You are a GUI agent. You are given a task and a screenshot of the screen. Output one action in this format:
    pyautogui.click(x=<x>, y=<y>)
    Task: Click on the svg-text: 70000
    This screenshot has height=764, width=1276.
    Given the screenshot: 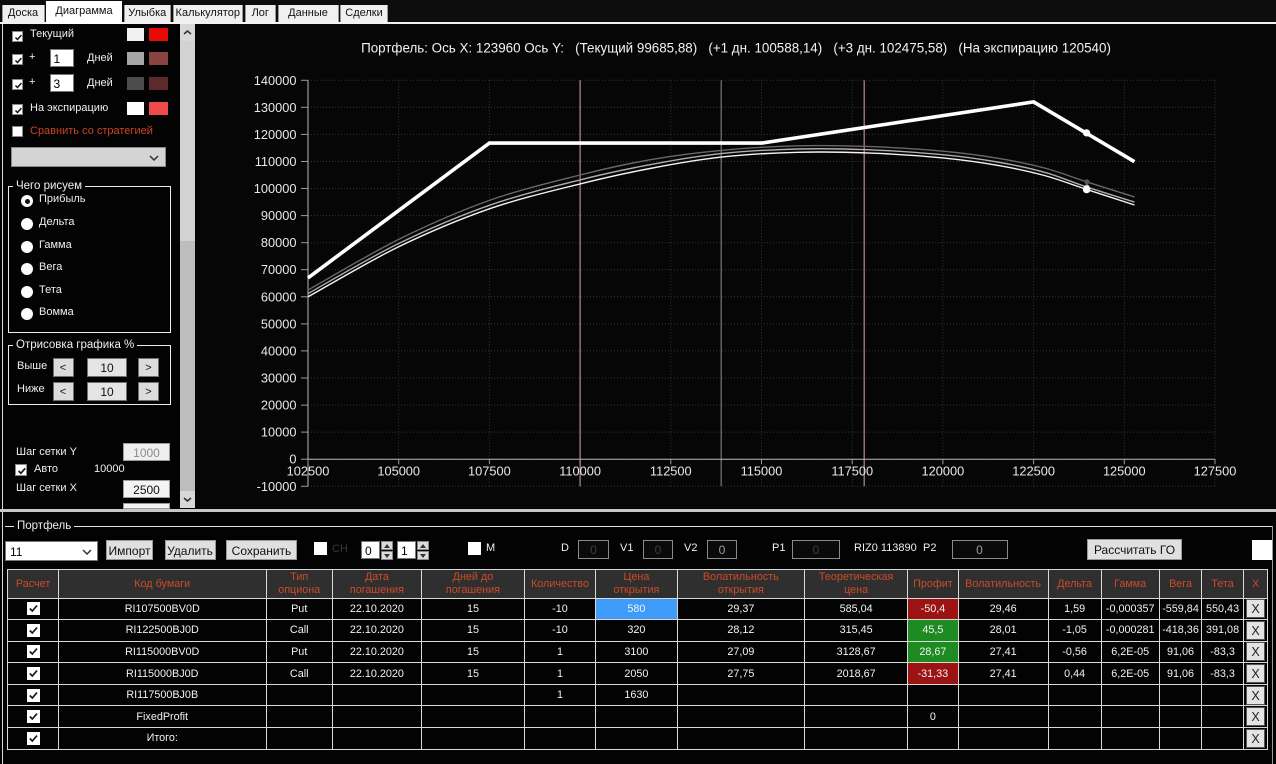 What is the action you would take?
    pyautogui.click(x=279, y=269)
    